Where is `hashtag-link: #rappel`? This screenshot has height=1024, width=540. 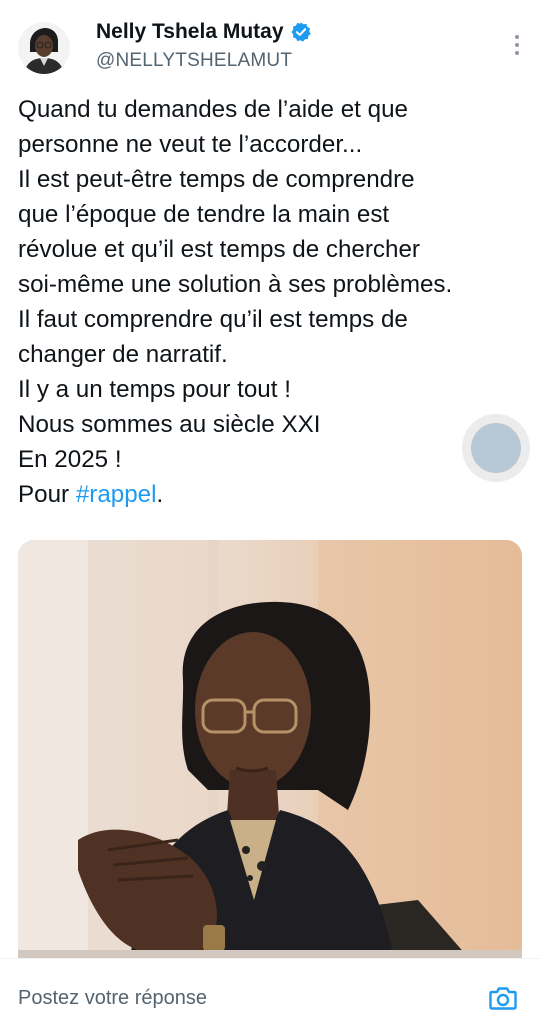 hashtag-link: #rappel is located at coordinates (116, 494).